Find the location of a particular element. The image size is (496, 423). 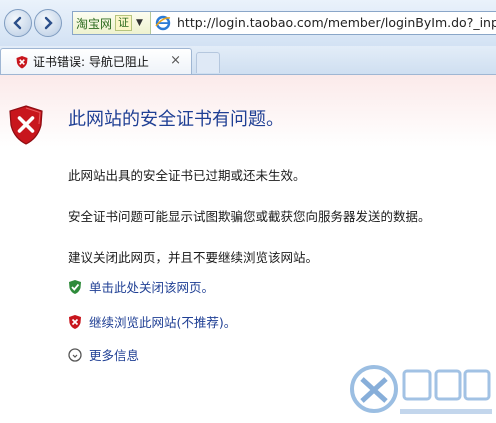

recommendation: 建议关闭此网页，并且不要继续浏览该网站。 is located at coordinates (193, 257).